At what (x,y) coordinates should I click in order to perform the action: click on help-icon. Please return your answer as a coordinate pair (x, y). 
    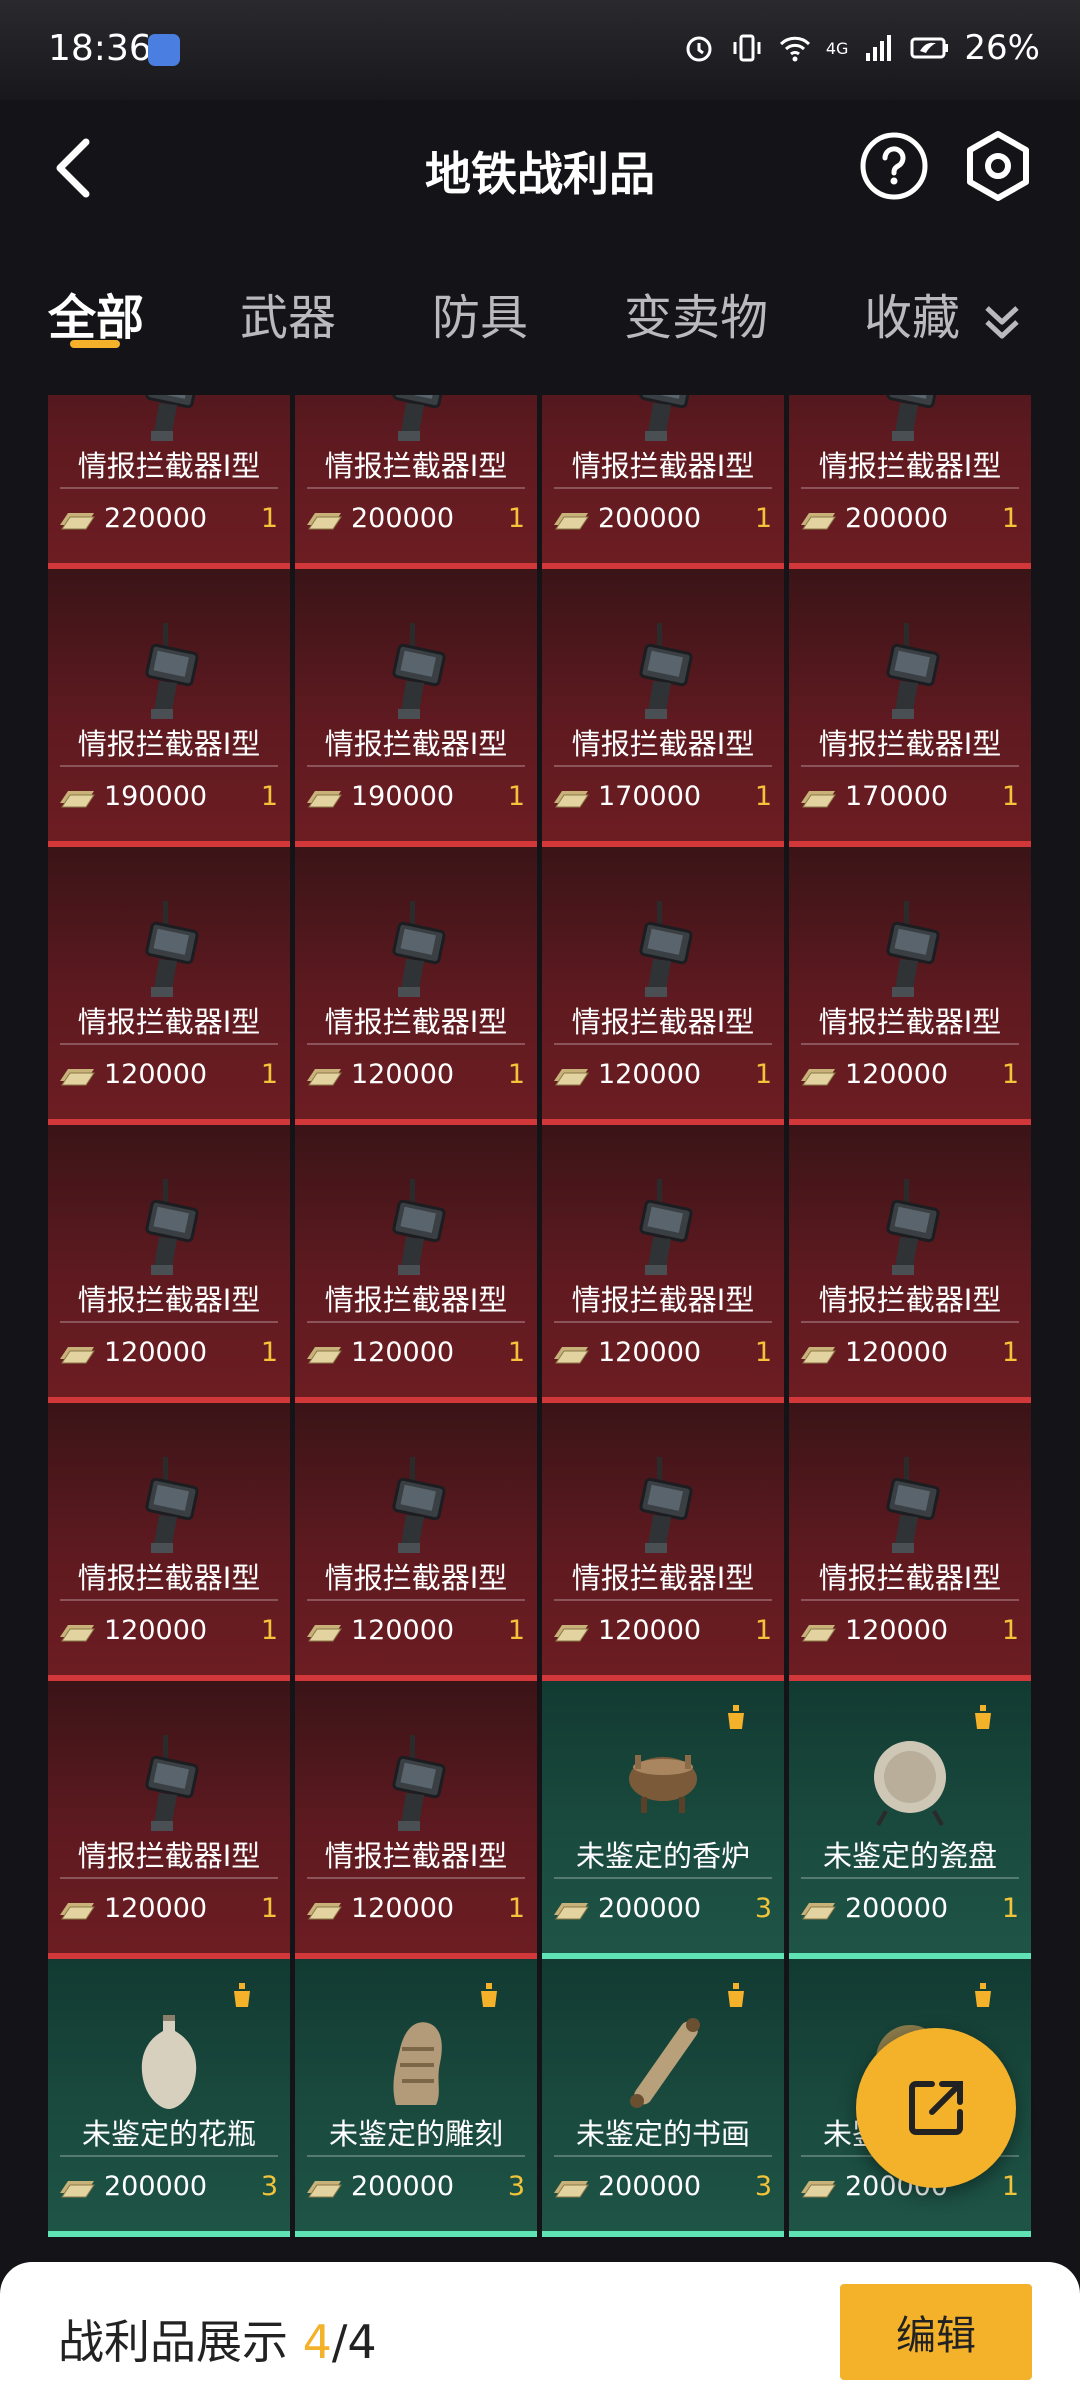
    Looking at the image, I should click on (894, 166).